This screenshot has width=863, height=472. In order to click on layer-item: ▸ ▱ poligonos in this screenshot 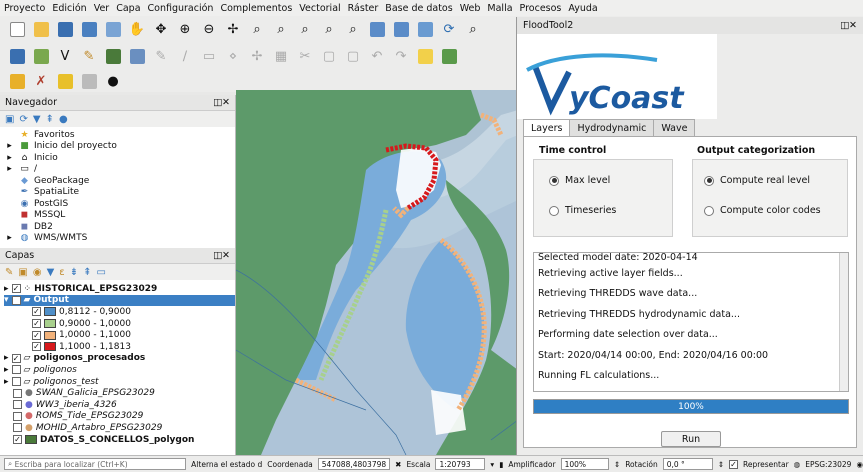, I will do `click(119, 370)`.